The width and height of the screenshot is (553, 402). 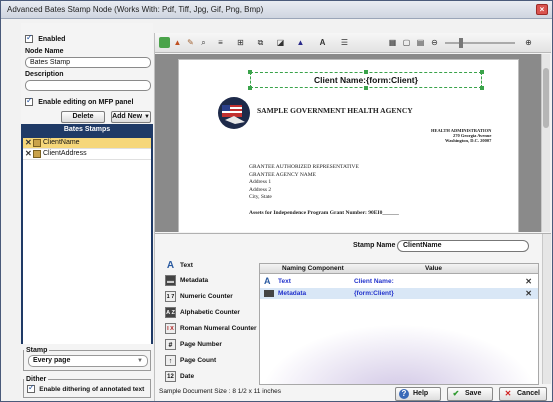 What do you see at coordinates (177, 42) in the screenshot?
I see `stamp-icon: ▲` at bounding box center [177, 42].